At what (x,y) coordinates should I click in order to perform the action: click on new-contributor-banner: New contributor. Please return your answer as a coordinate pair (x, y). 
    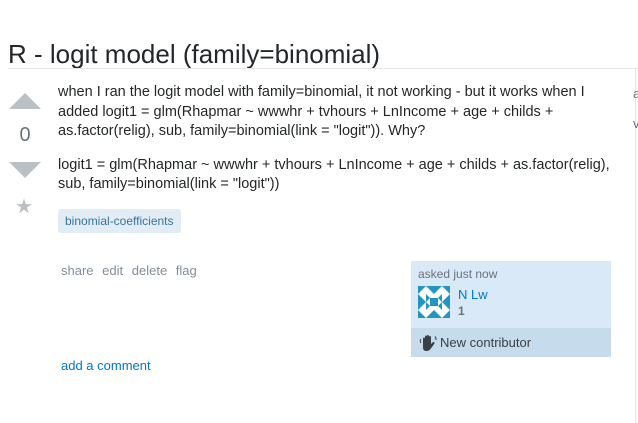
    Looking at the image, I should click on (511, 342).